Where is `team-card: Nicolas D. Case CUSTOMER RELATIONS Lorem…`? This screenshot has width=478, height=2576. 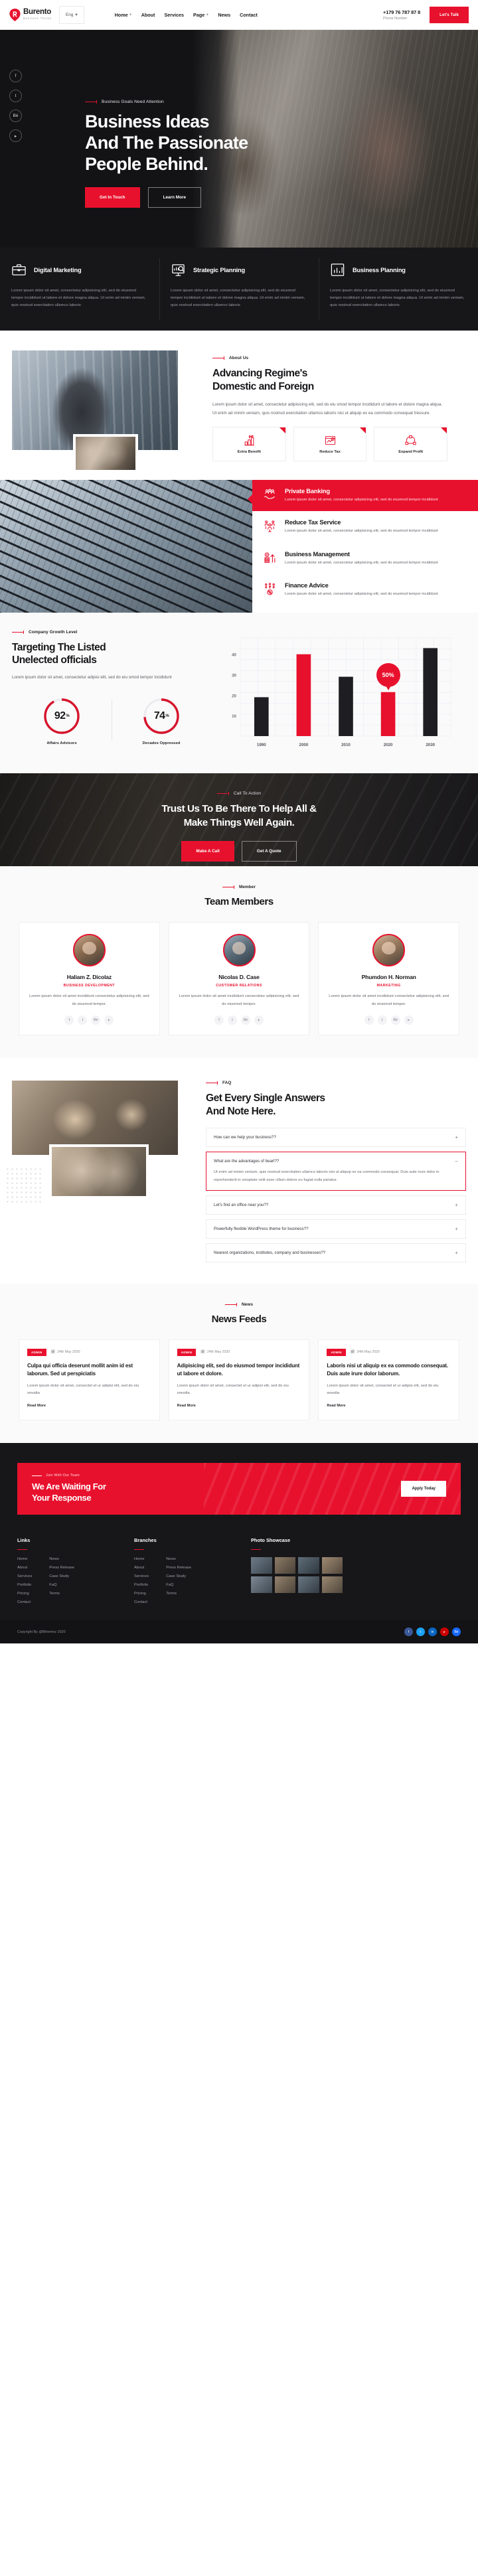 team-card: Nicolas D. Case CUSTOMER RELATIONS Lorem… is located at coordinates (239, 979).